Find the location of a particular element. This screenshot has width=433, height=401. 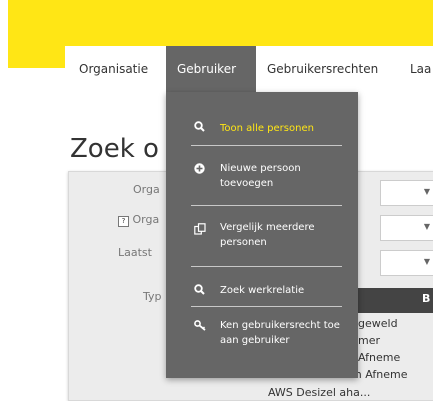

form-label-laatst: Laatst is located at coordinates (135, 252).